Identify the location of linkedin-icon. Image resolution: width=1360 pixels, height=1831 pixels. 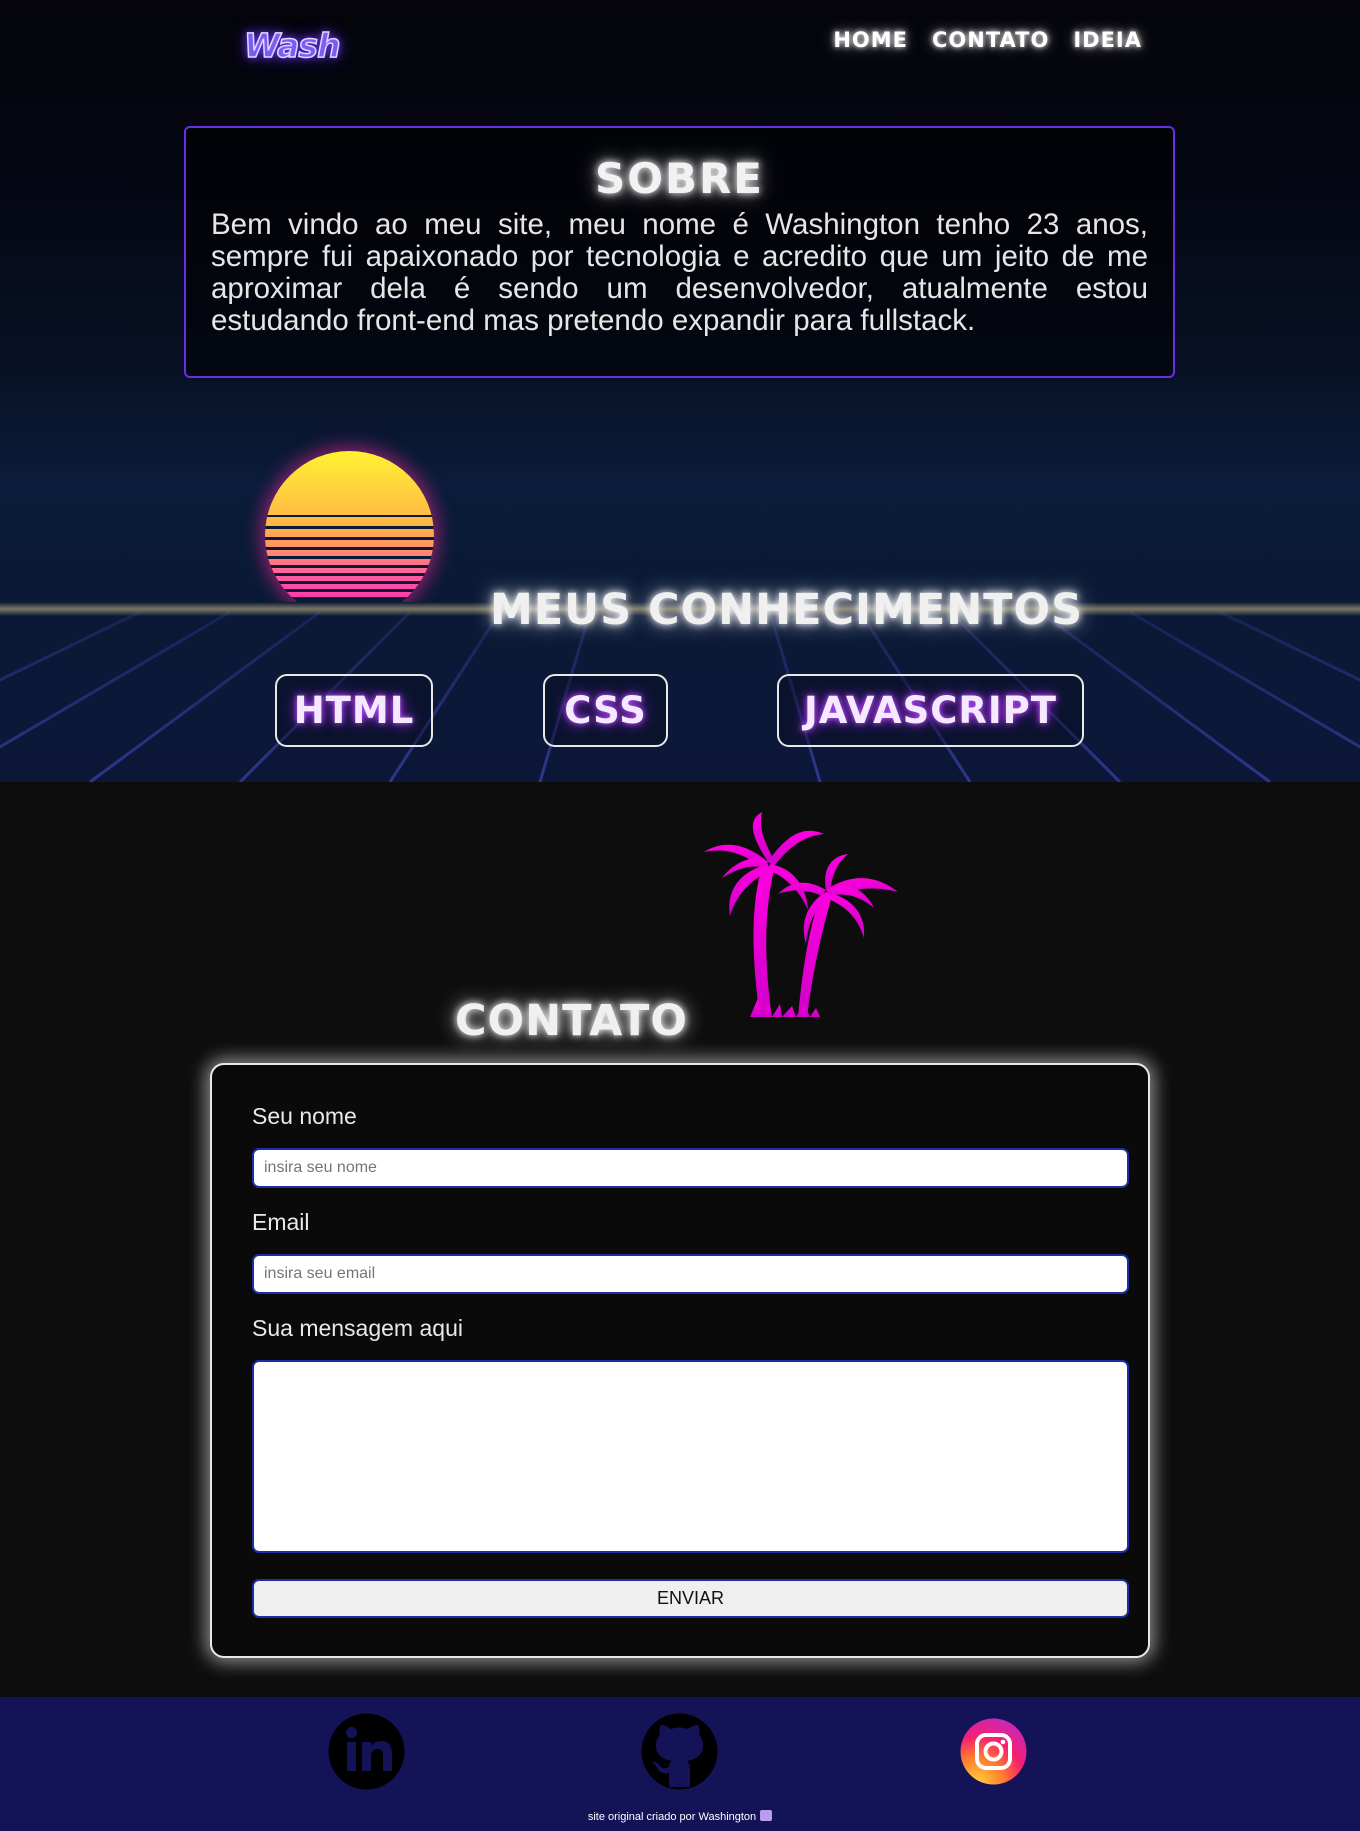
(366, 1751).